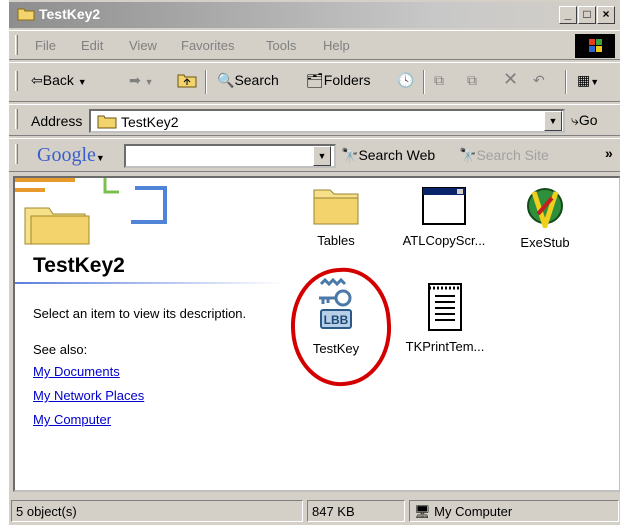 Image resolution: width=620 pixels, height=525 pixels. I want to click on file-label: ExeStub, so click(545, 242).